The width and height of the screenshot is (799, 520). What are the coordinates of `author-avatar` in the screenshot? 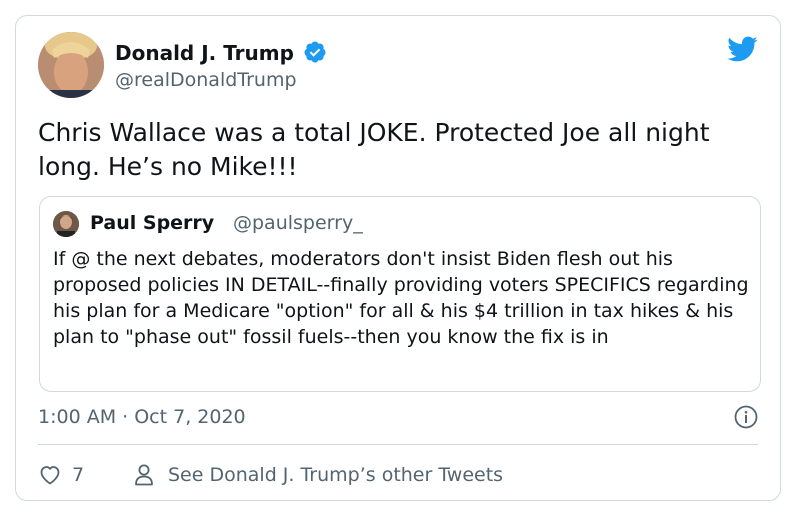 It's located at (71, 65).